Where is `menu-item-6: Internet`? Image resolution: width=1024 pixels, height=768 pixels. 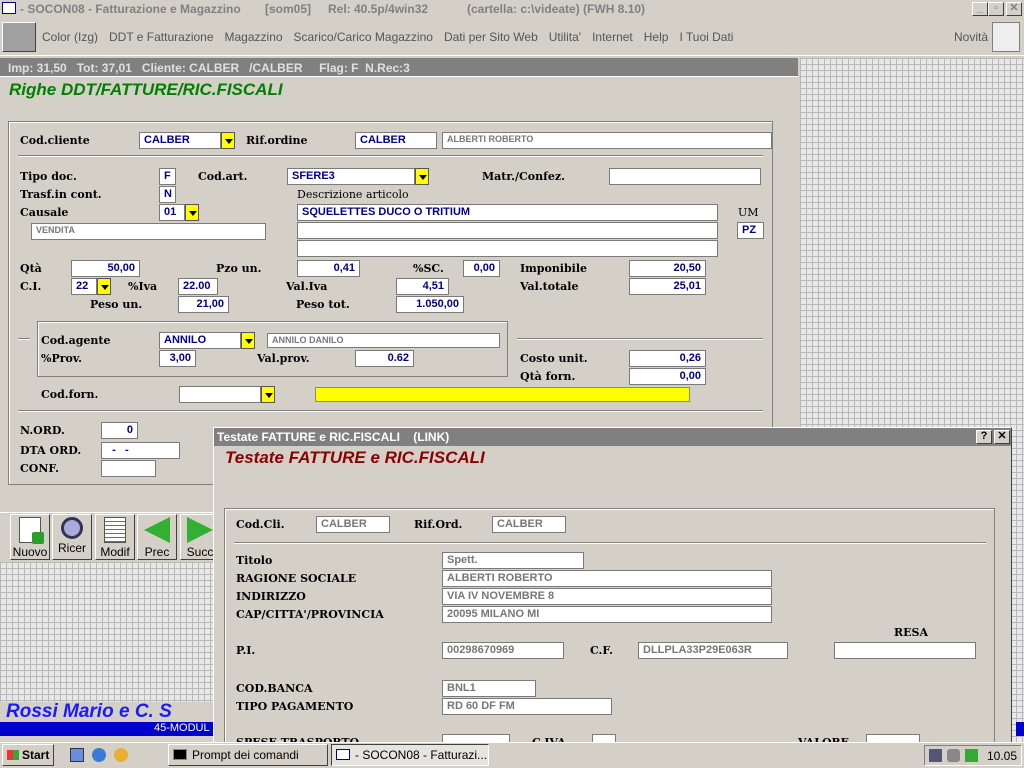
menu-item-6: Internet is located at coordinates (612, 37).